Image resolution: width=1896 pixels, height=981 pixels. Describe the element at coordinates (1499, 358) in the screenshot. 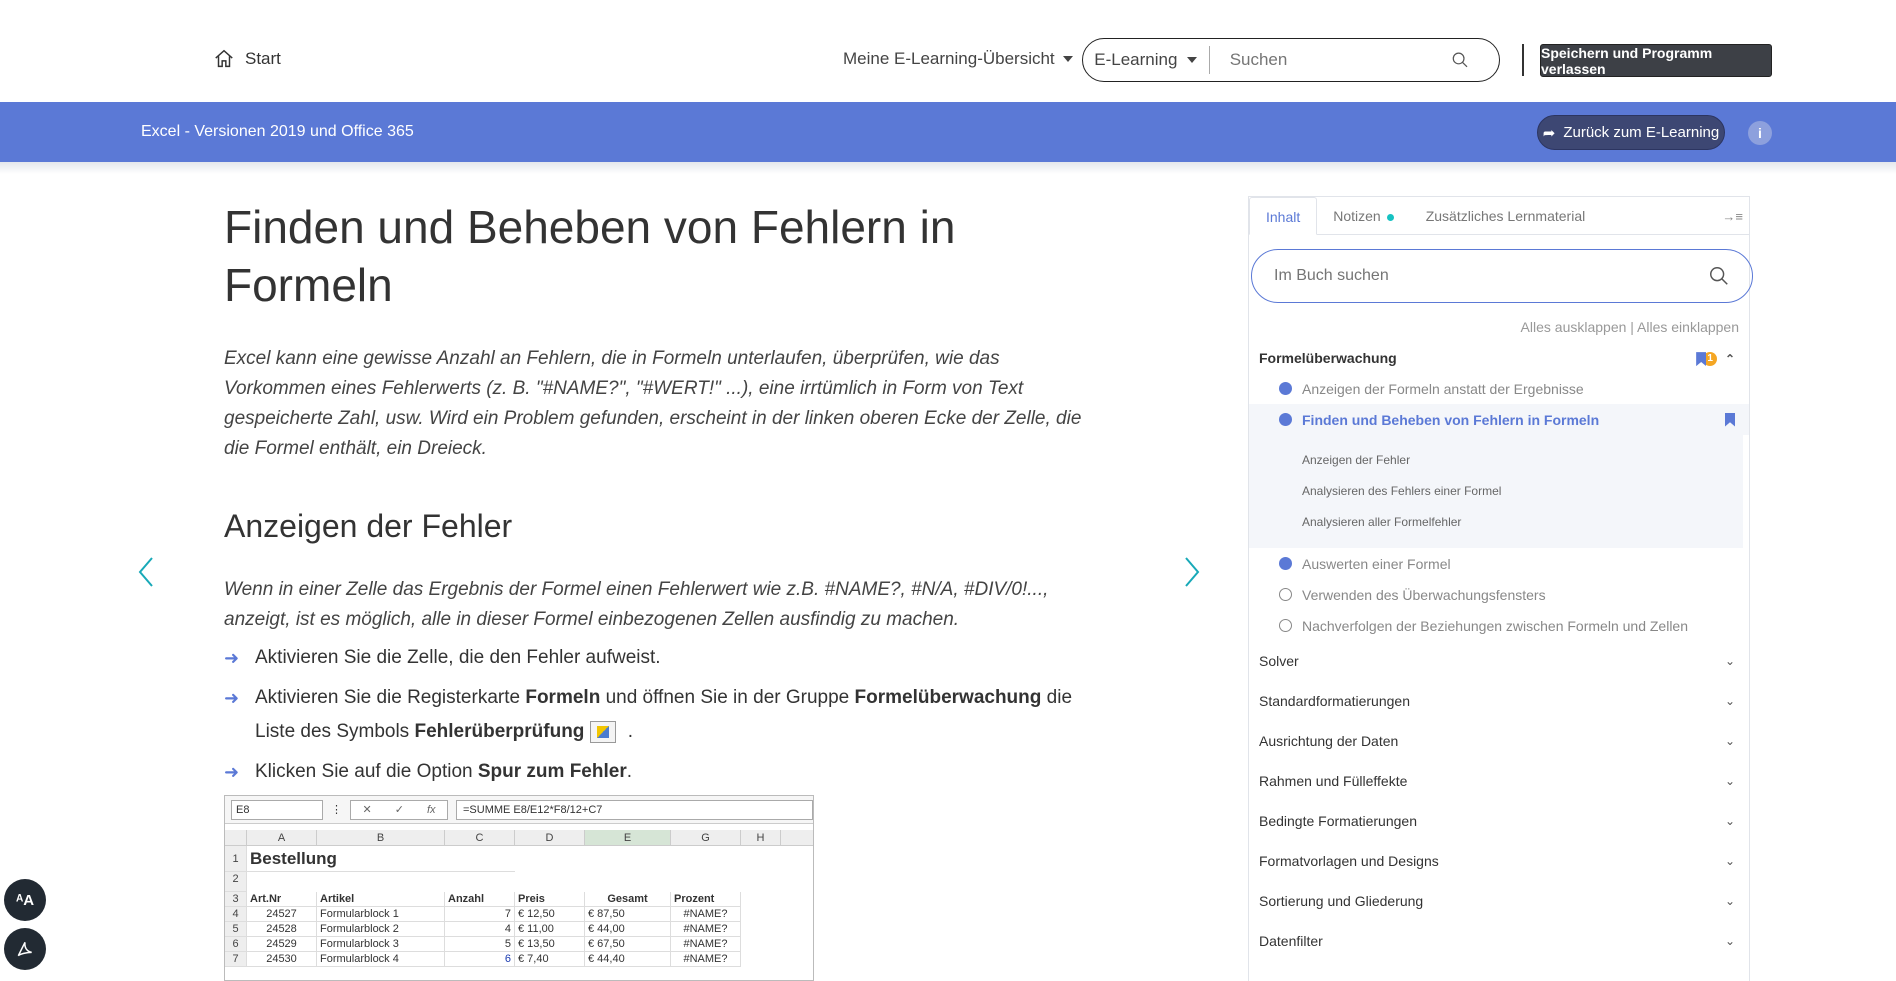

I see `toc-section-formelueberwachung: Formelüberwachung 1 ⌃` at that location.